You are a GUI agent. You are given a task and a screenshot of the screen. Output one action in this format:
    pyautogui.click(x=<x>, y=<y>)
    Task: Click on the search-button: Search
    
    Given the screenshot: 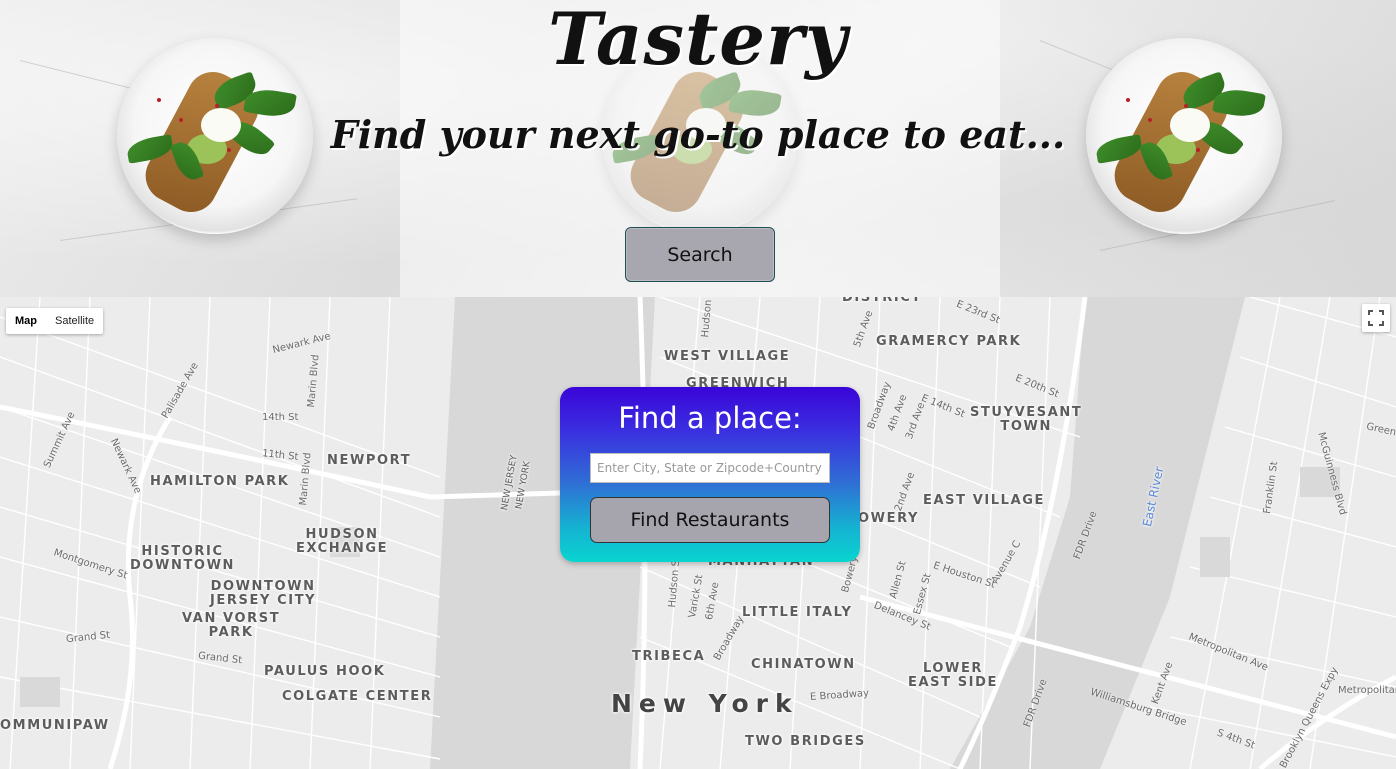 What is the action you would take?
    pyautogui.click(x=700, y=254)
    